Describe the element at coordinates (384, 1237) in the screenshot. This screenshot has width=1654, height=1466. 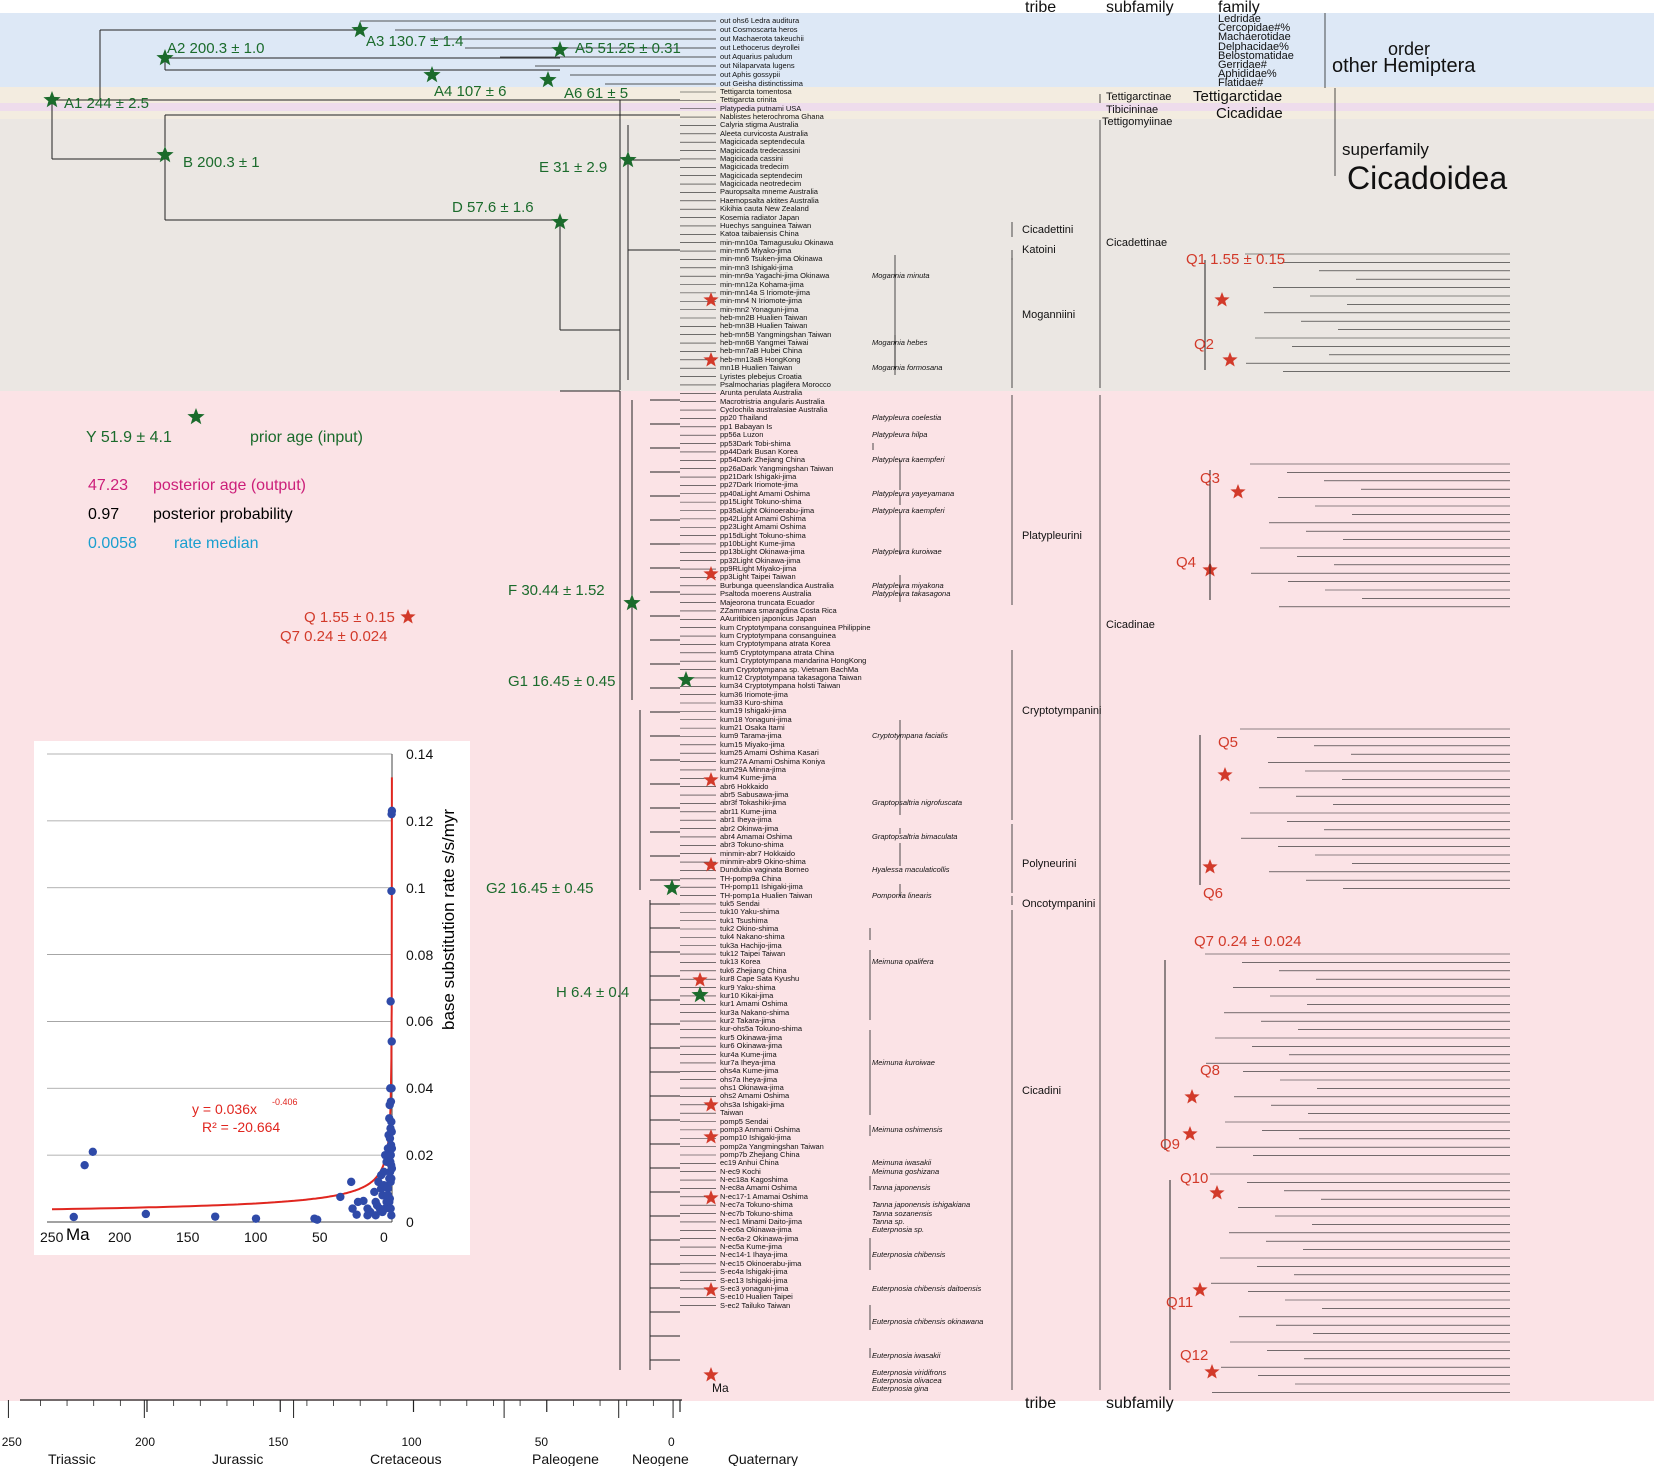
I see `inset-xtick-5: 0` at that location.